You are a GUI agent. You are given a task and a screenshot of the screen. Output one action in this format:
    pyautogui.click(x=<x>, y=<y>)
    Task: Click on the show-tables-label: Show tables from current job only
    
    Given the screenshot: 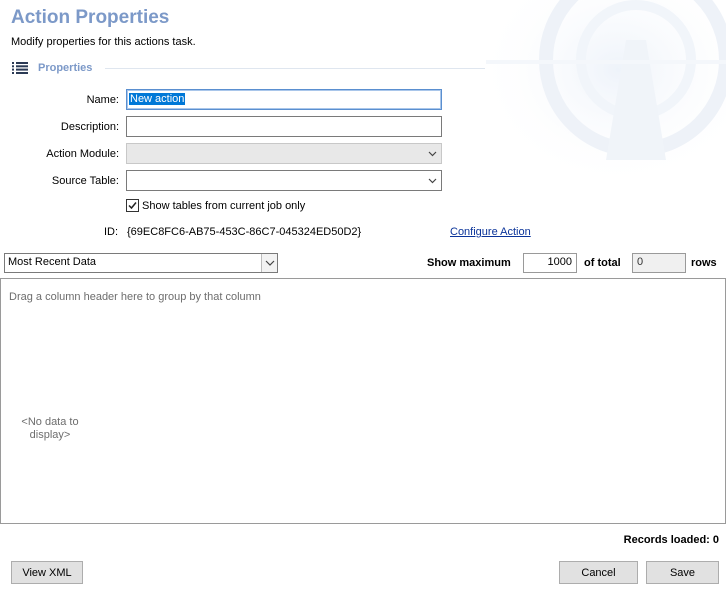 What is the action you would take?
    pyautogui.click(x=223, y=206)
    